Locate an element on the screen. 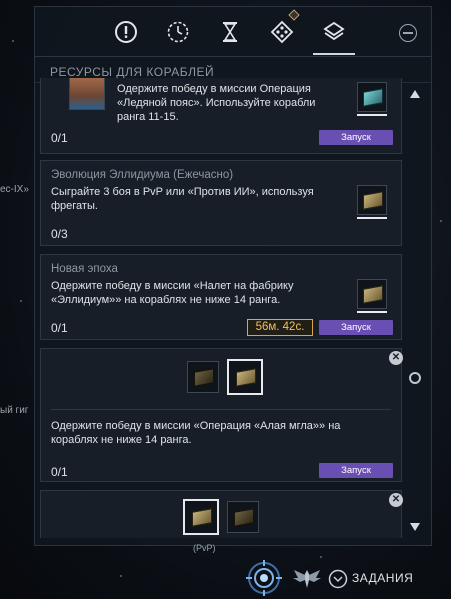 Image resolution: width=451 pixels, height=599 pixels. wings-emblem-icon is located at coordinates (307, 579).